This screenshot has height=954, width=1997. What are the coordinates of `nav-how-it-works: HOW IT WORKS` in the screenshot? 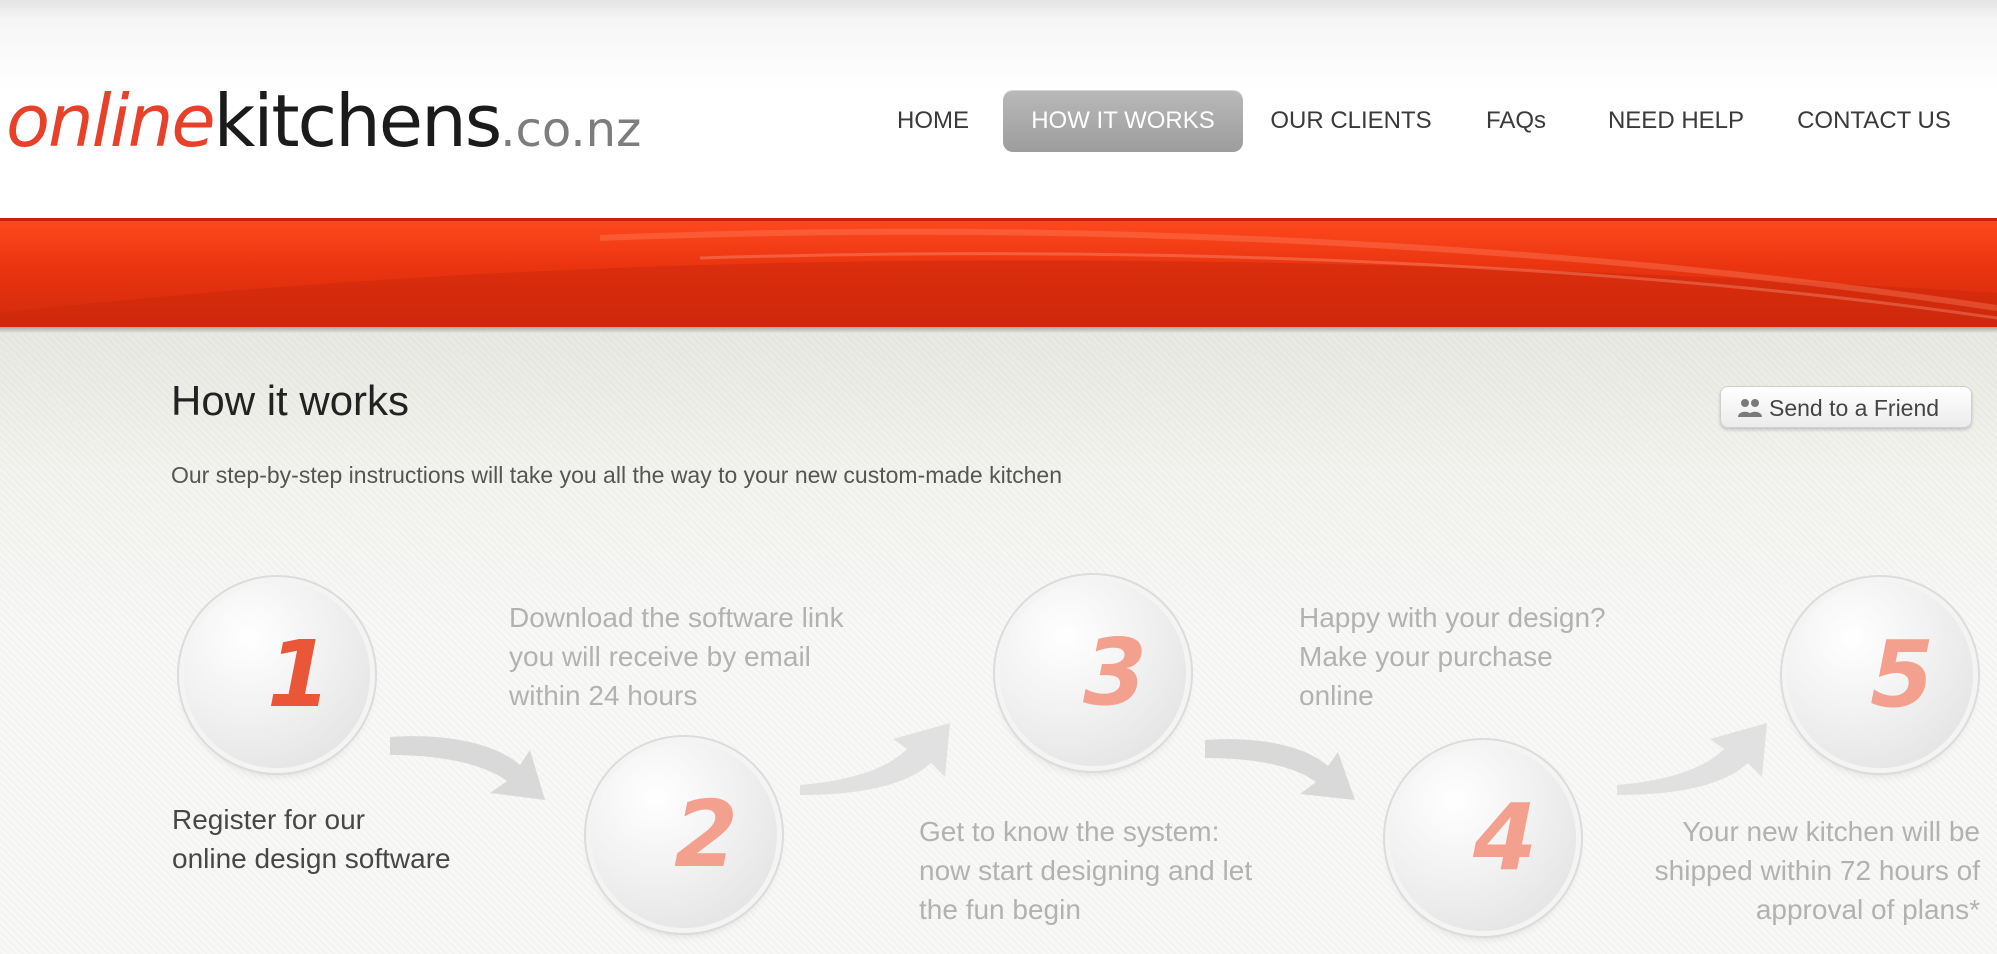 It's located at (1123, 121).